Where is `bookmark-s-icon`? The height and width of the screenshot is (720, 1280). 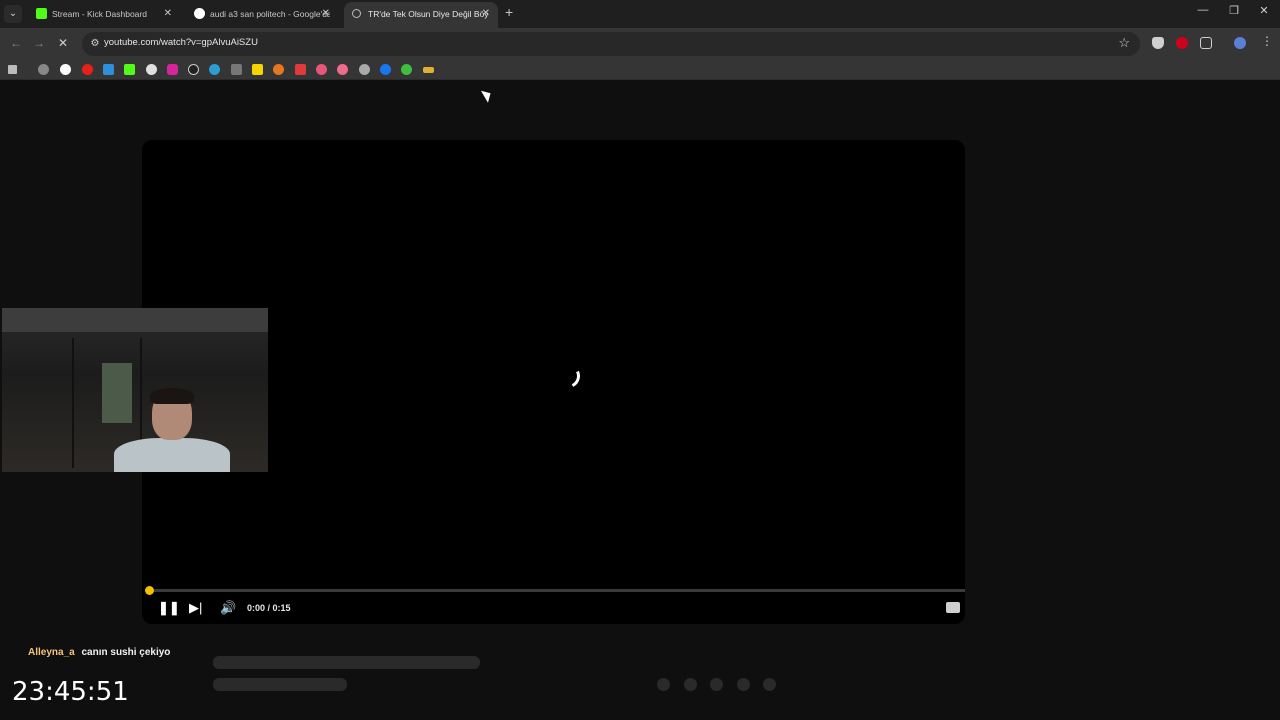 bookmark-s-icon is located at coordinates (257, 69).